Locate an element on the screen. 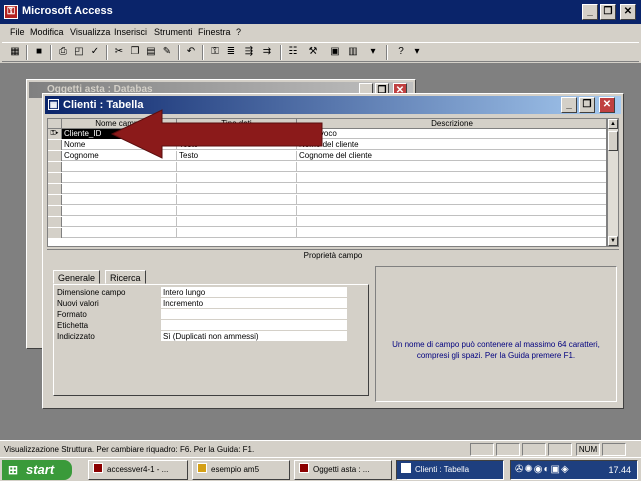 This screenshot has height=481, width=641. table-minimize-button: _ is located at coordinates (569, 105).